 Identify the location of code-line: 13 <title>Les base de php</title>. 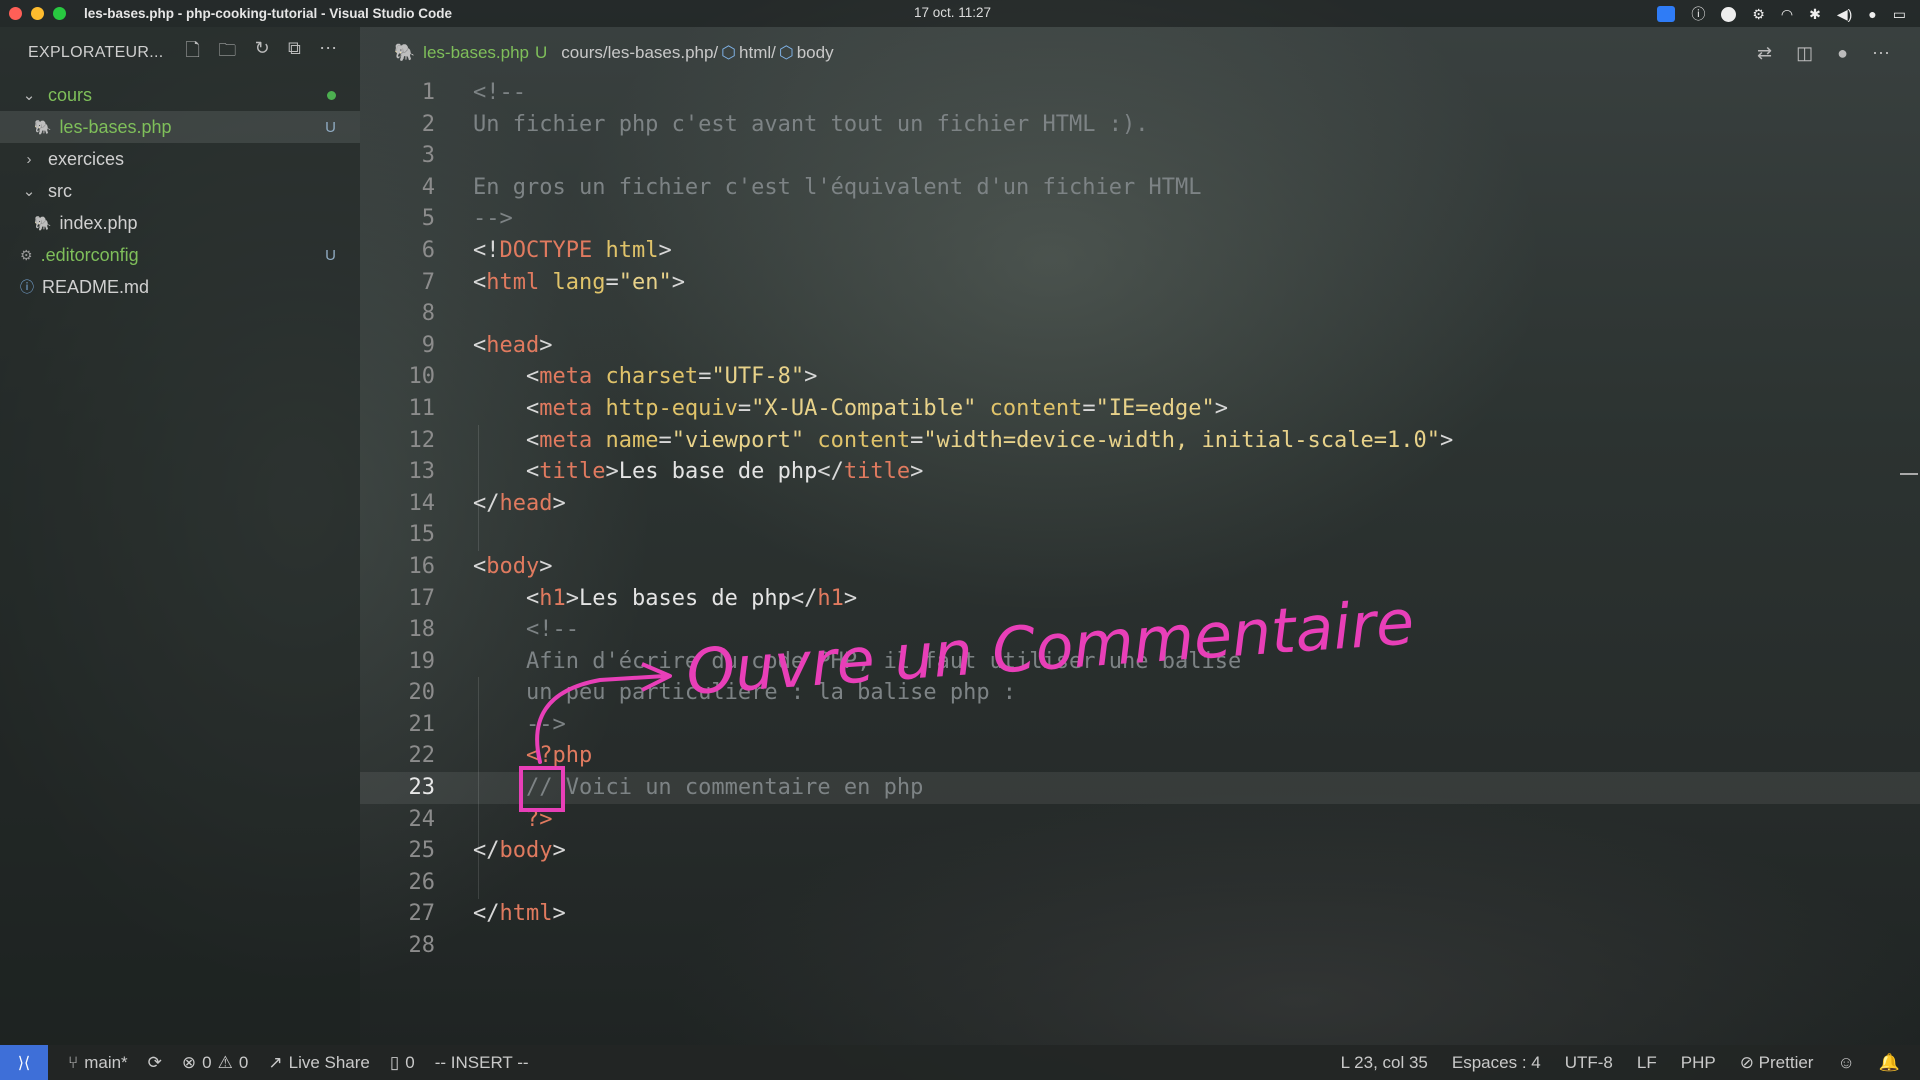
(666, 472).